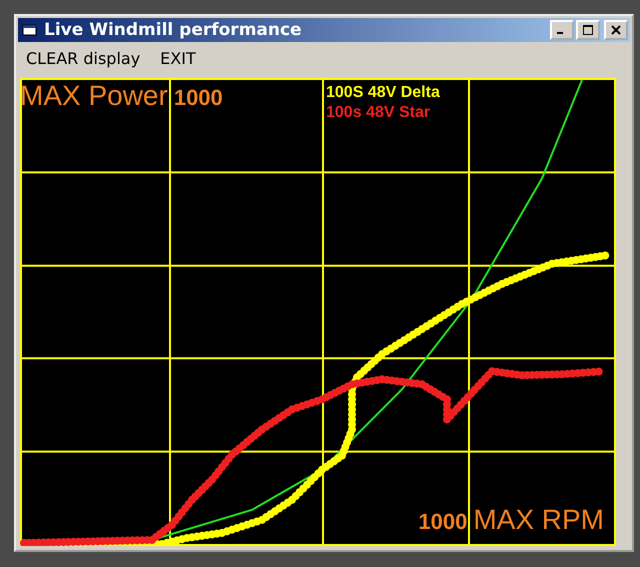  What do you see at coordinates (383, 93) in the screenshot?
I see `legend-label: 100S 48V Delta` at bounding box center [383, 93].